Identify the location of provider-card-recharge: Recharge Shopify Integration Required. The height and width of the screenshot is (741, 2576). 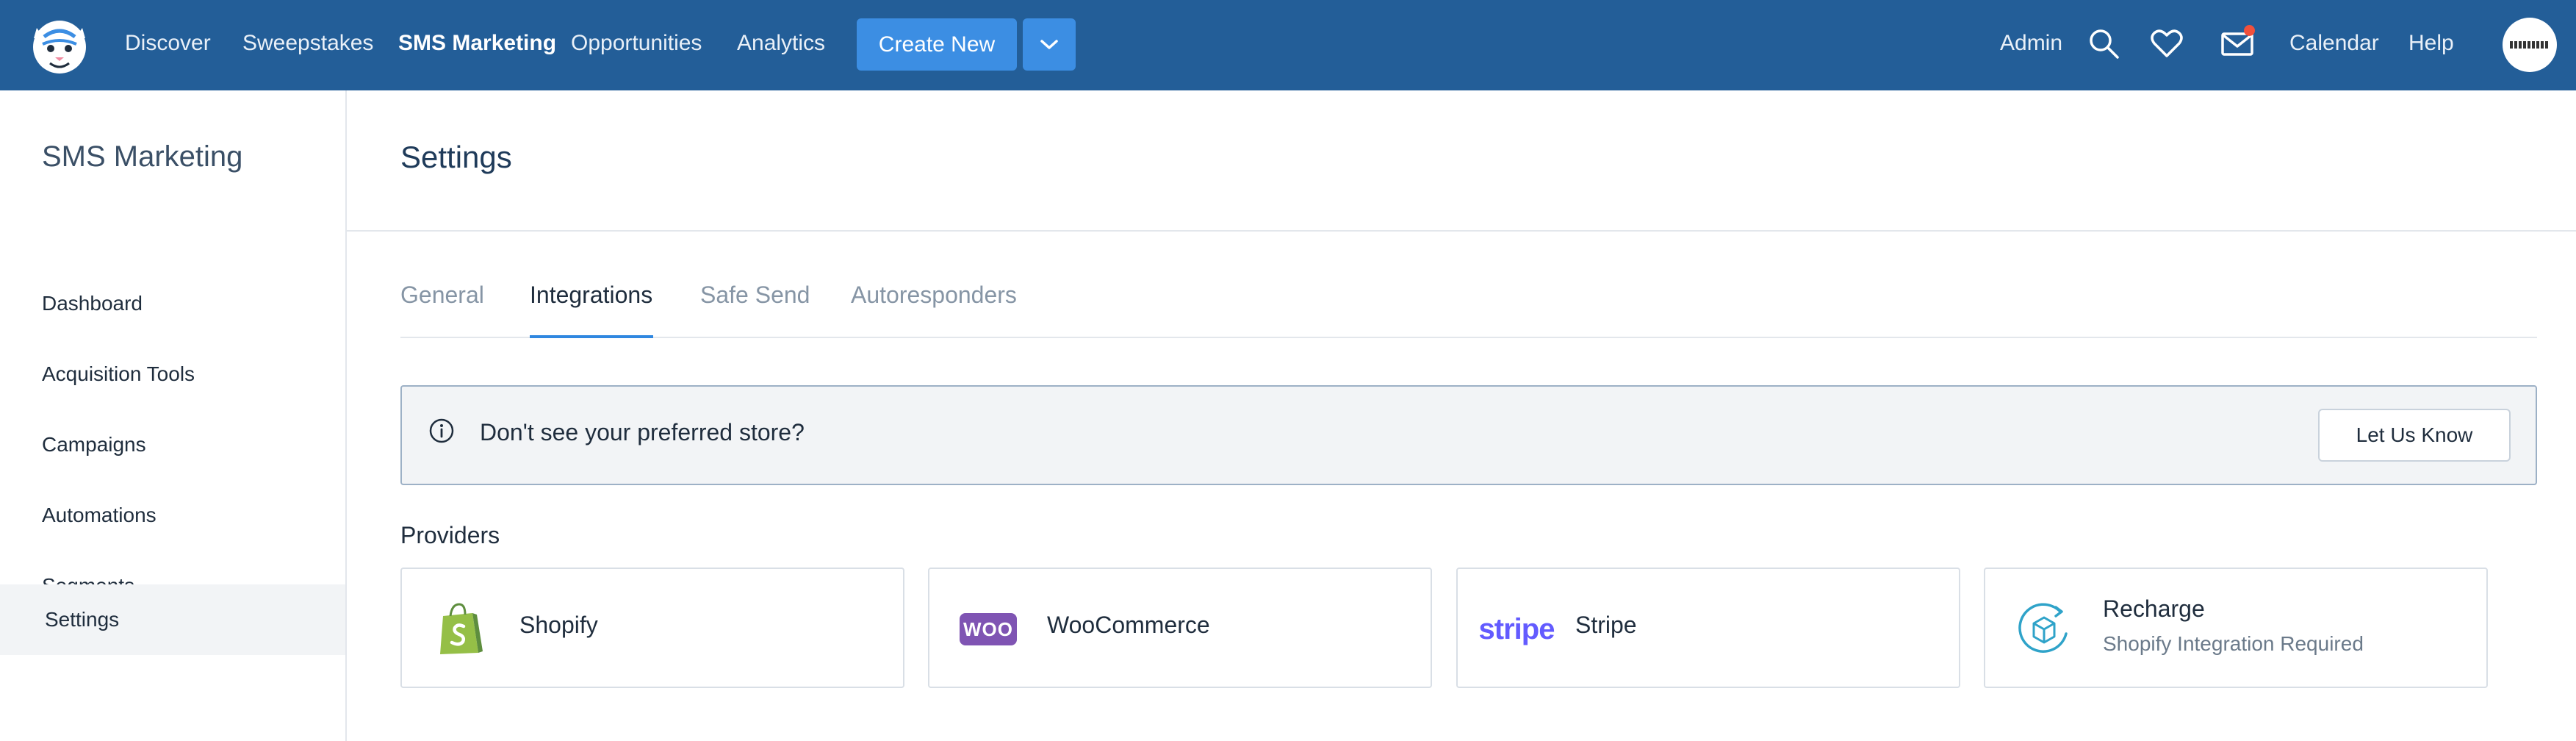
(2236, 628).